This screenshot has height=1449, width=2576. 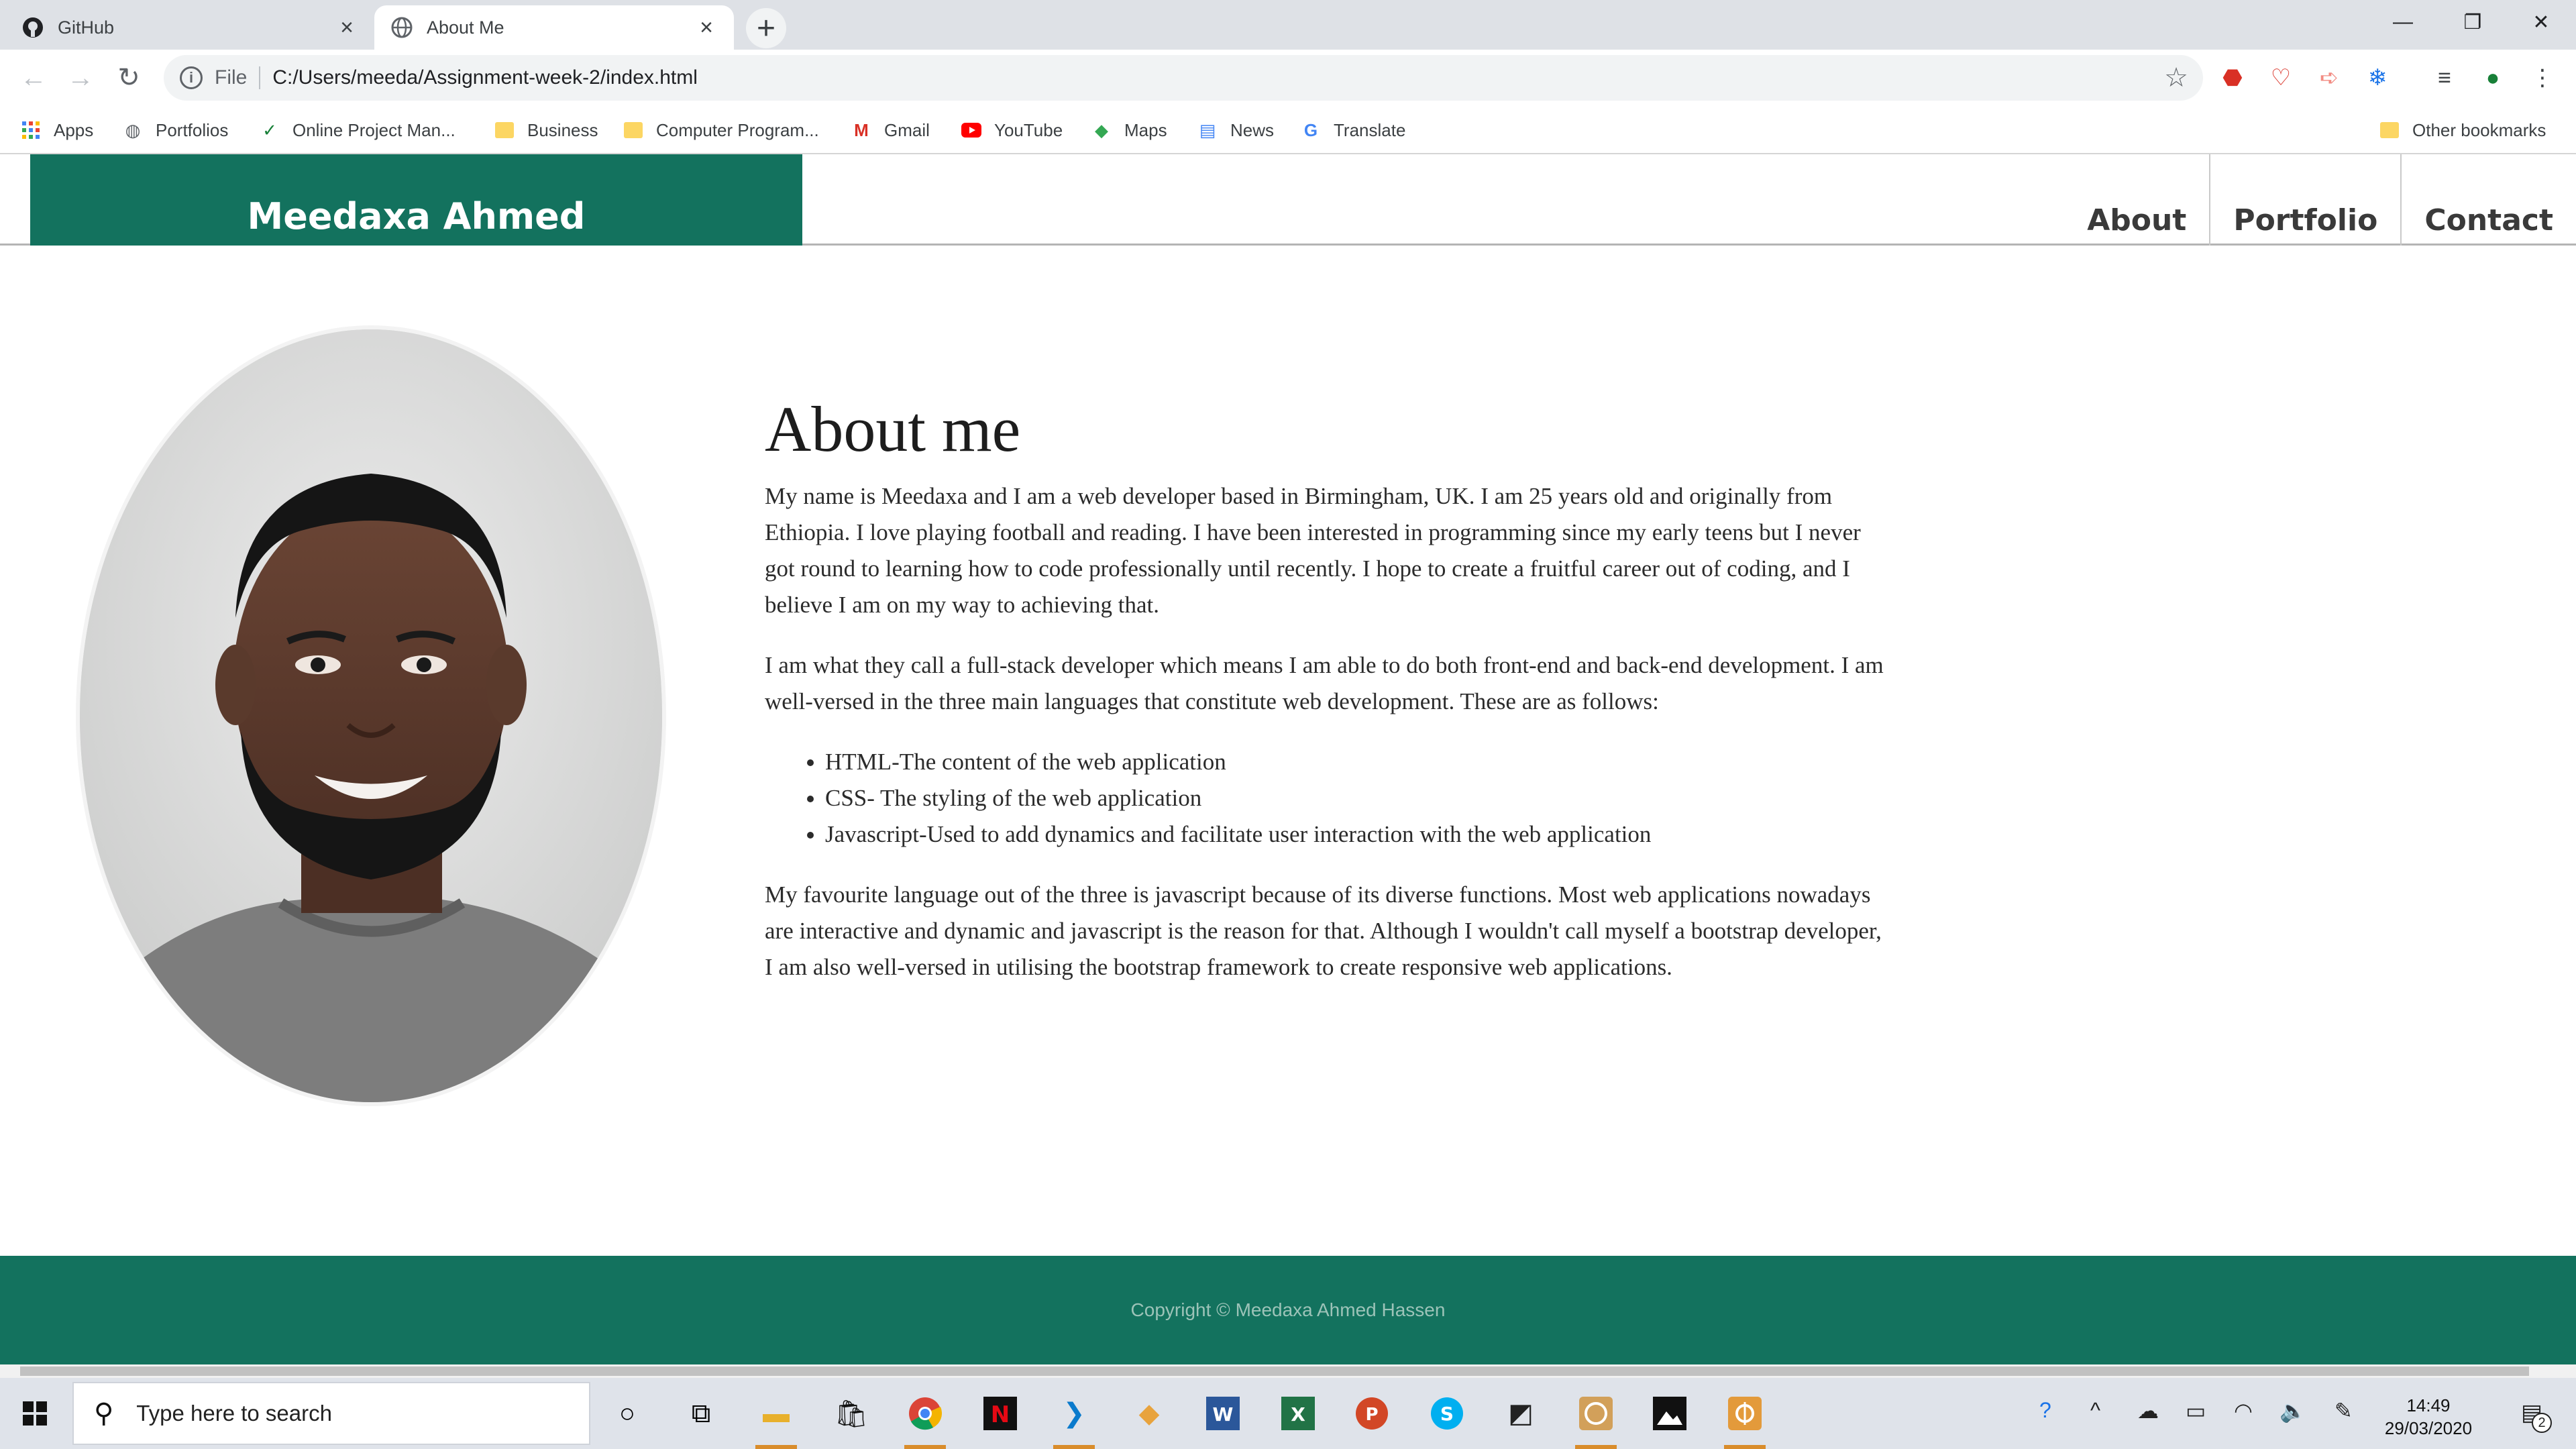 I want to click on copyright-text: Copyright © Meedaxa Ahmed Hassen, so click(x=1288, y=1309).